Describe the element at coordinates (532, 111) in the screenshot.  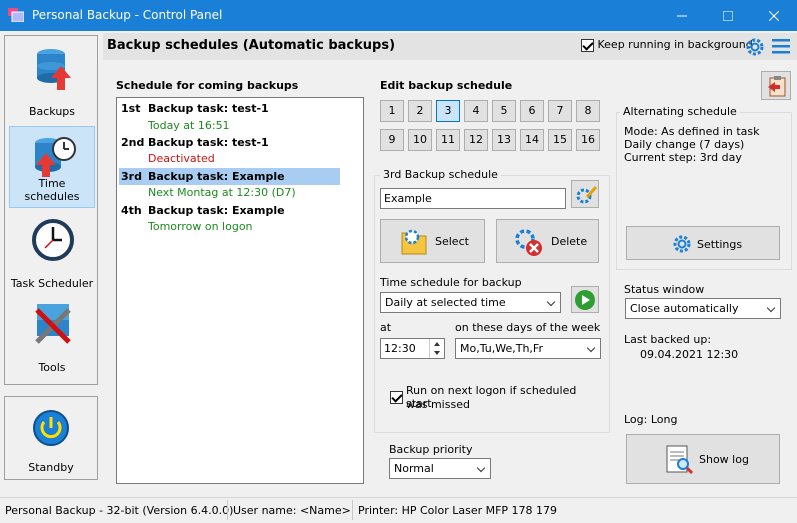
I see `slot-button-6: 6` at that location.